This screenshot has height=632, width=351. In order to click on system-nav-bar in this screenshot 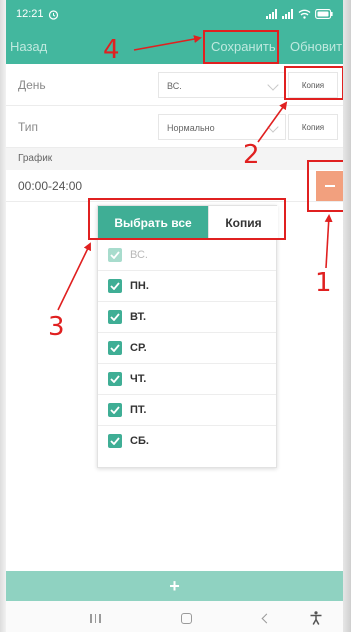, I will do `click(174, 616)`.